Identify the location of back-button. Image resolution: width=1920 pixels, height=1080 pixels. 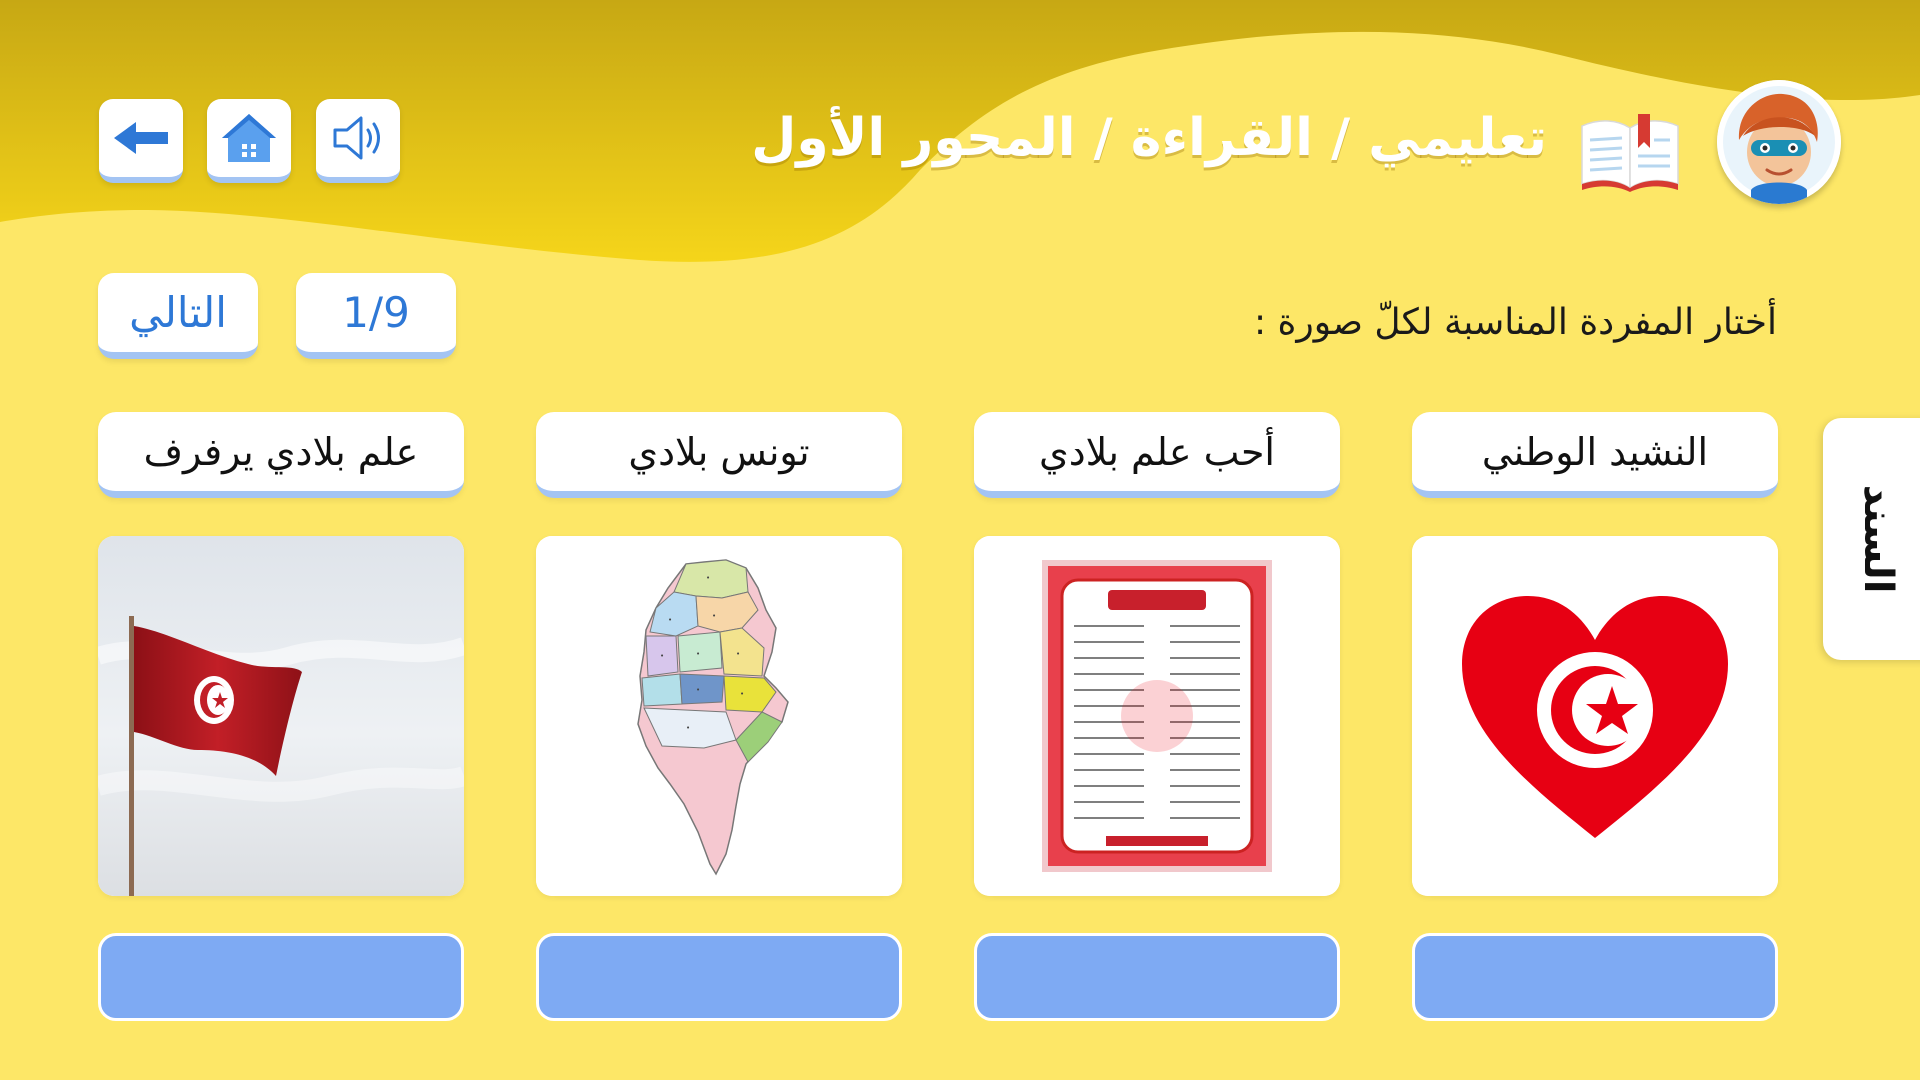
(141, 141).